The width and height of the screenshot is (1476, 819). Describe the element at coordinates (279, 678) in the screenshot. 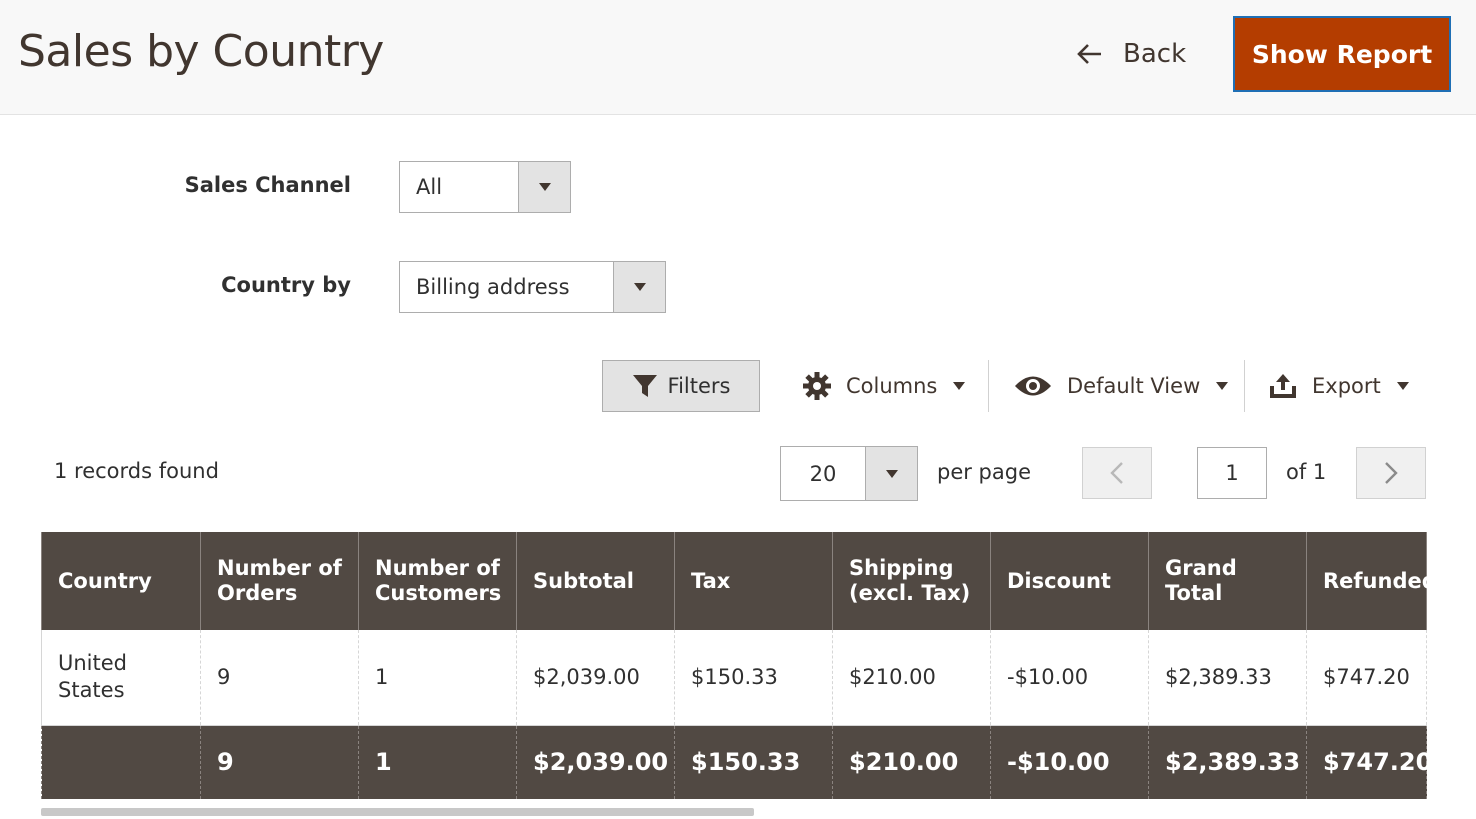

I see `table-cell: 9` at that location.